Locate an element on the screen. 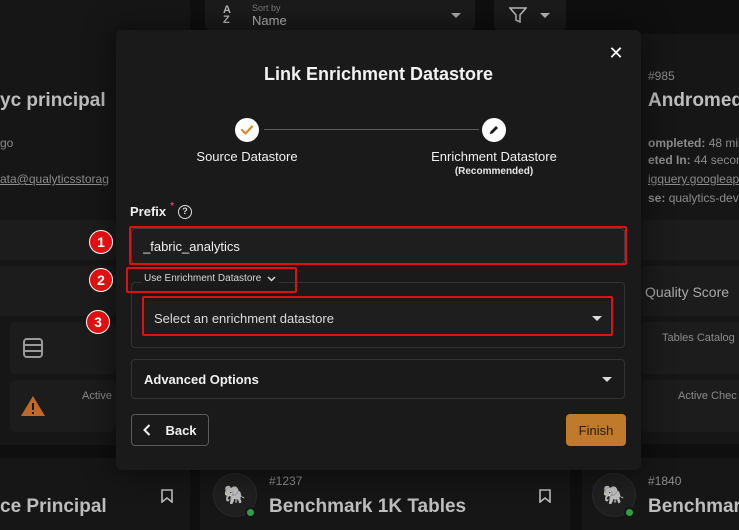 Image resolution: width=739 pixels, height=530 pixels. enrichment-datastore-select: Select an enrichment datastore is located at coordinates (378, 318).